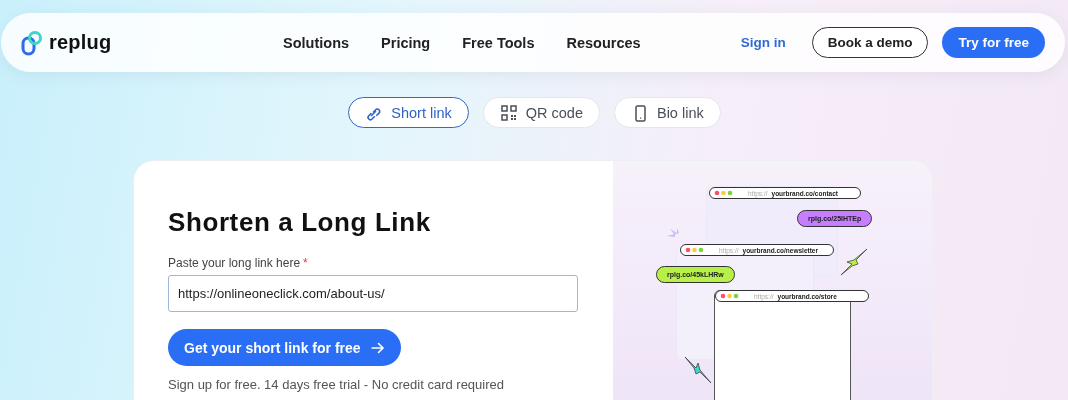 This screenshot has width=1068, height=400. Describe the element at coordinates (373, 293) in the screenshot. I see `link-input-field: https://onlineoneclick.com/about-us/` at that location.